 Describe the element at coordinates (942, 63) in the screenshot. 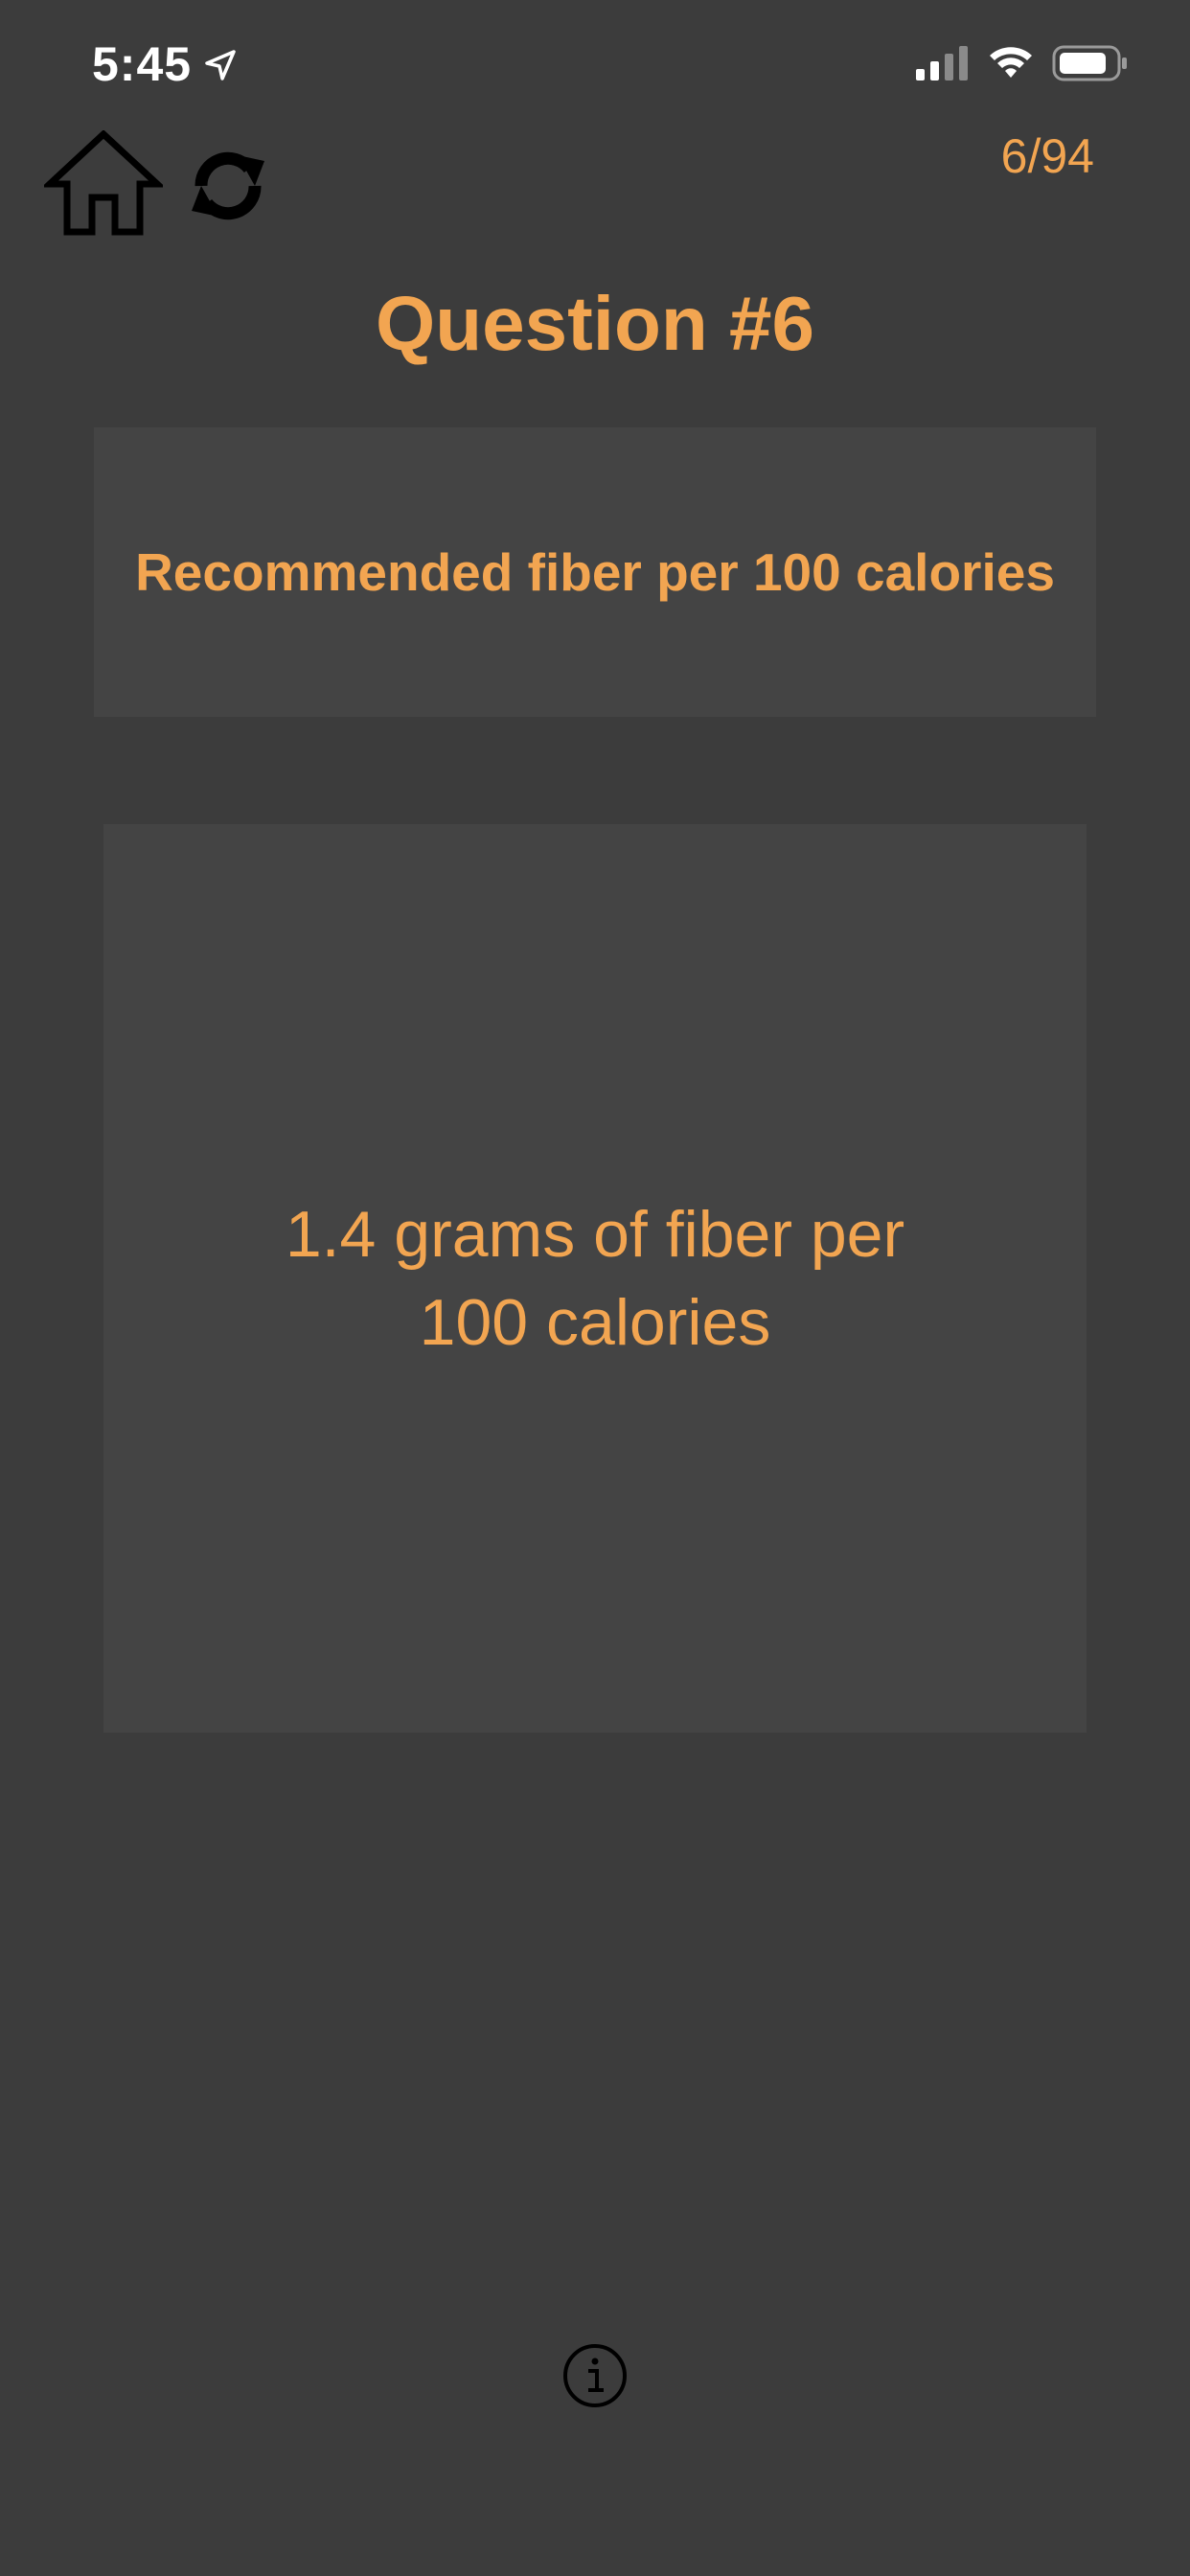

I see `cellular-signal-icon` at that location.